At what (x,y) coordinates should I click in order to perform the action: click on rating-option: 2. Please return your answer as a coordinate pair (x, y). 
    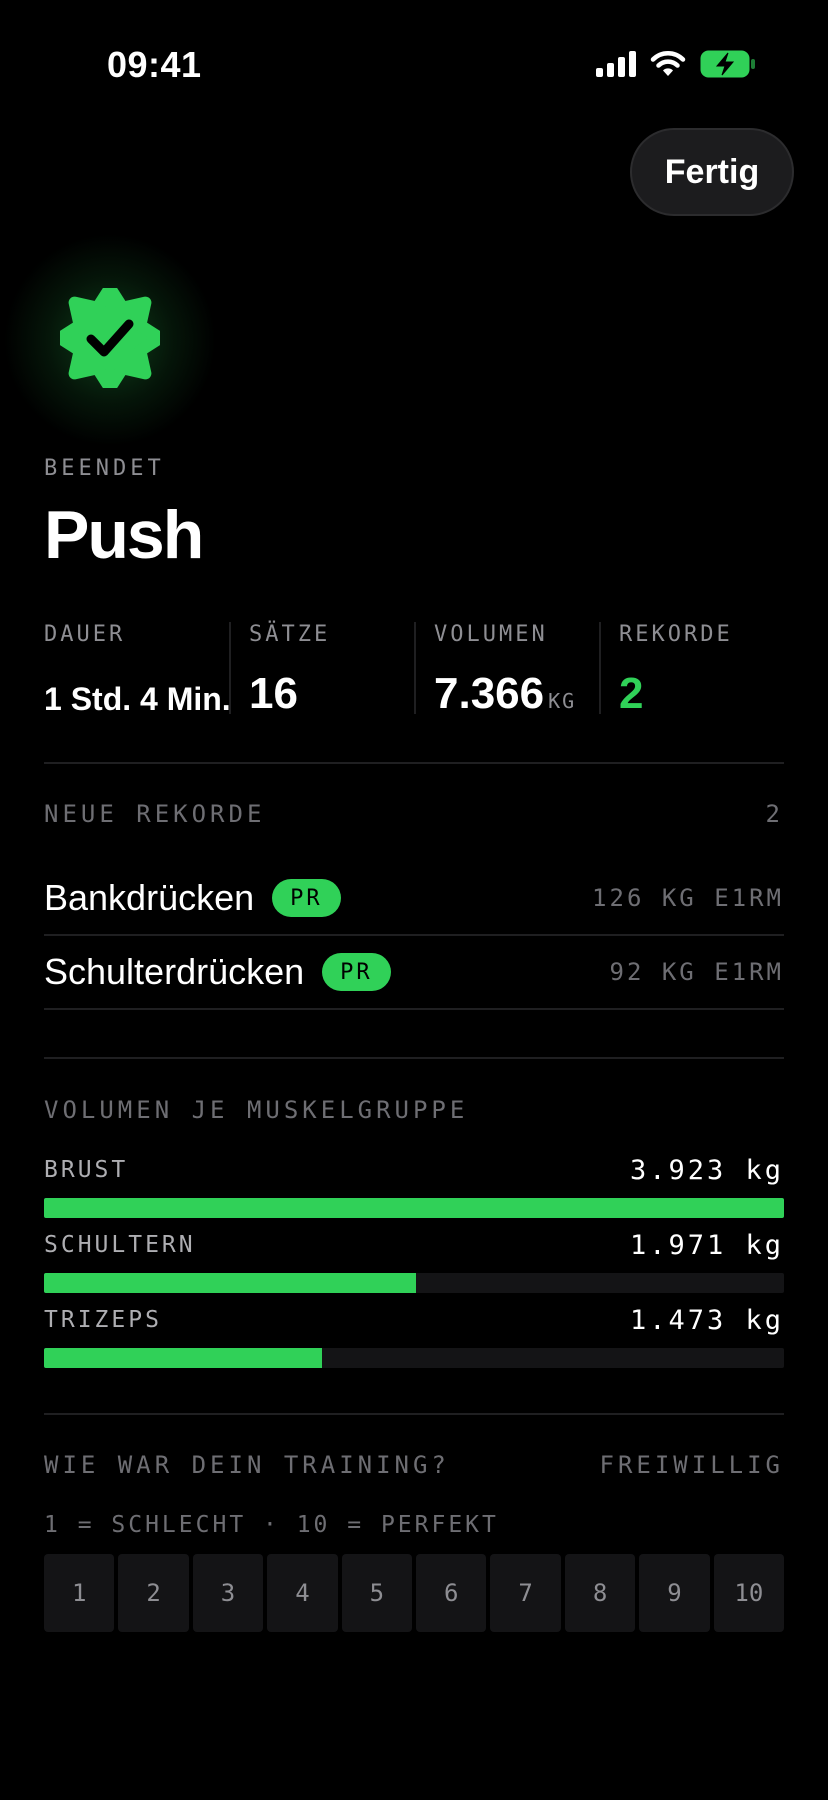
    Looking at the image, I should click on (153, 1593).